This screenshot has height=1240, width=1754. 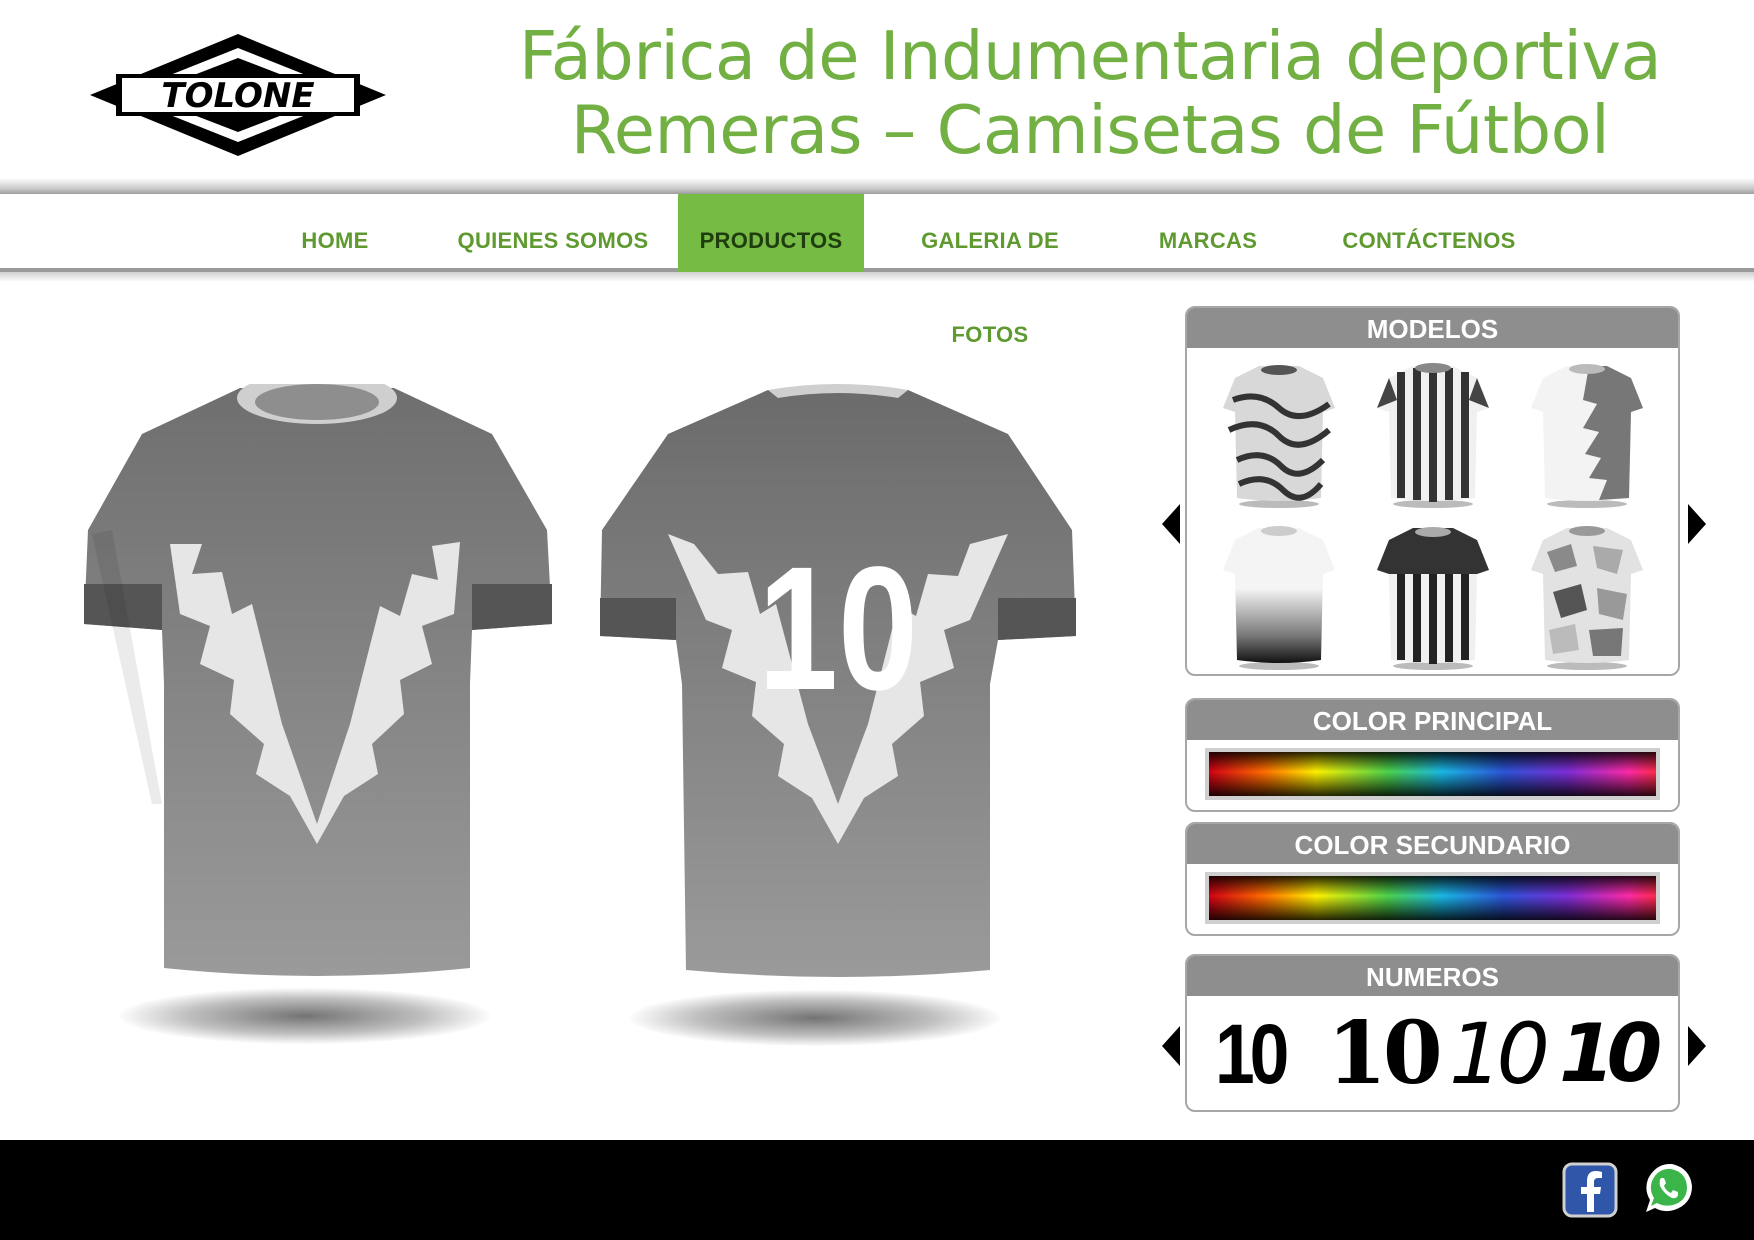 I want to click on nav-galeria-de-fotos: GALERIA DE FOTOS, so click(x=990, y=270).